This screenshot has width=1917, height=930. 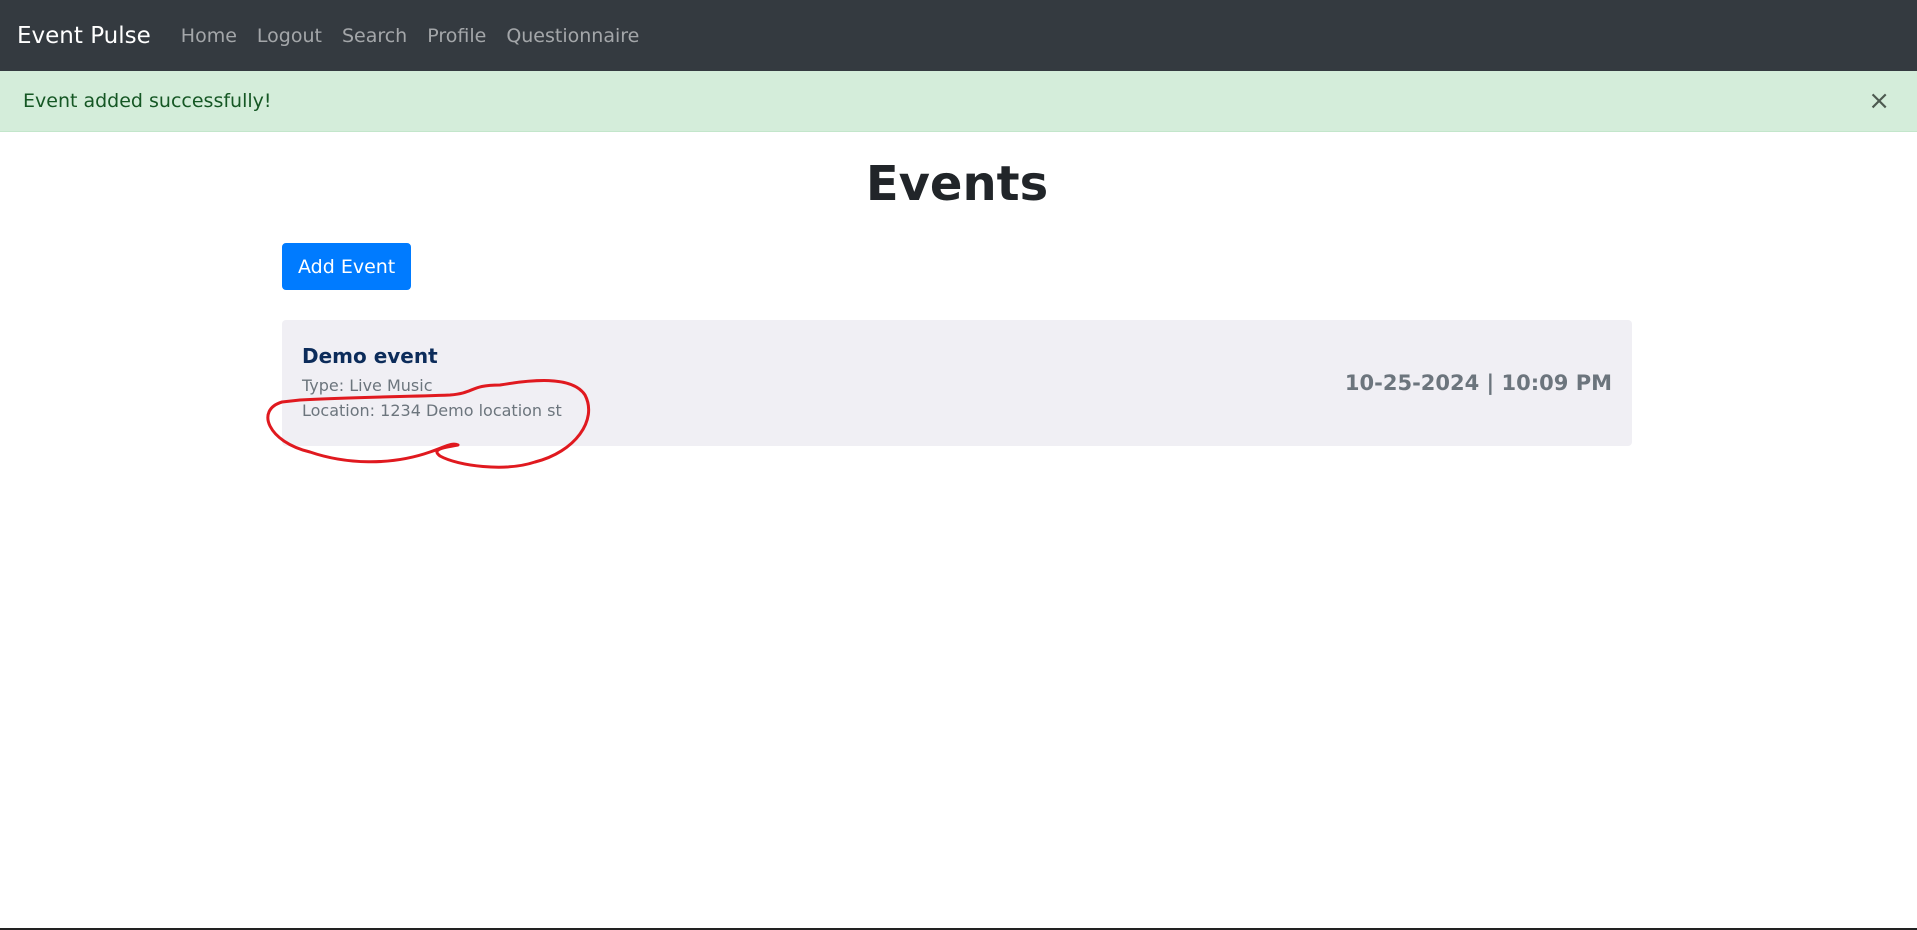 I want to click on close-icon: ×, so click(x=1879, y=101).